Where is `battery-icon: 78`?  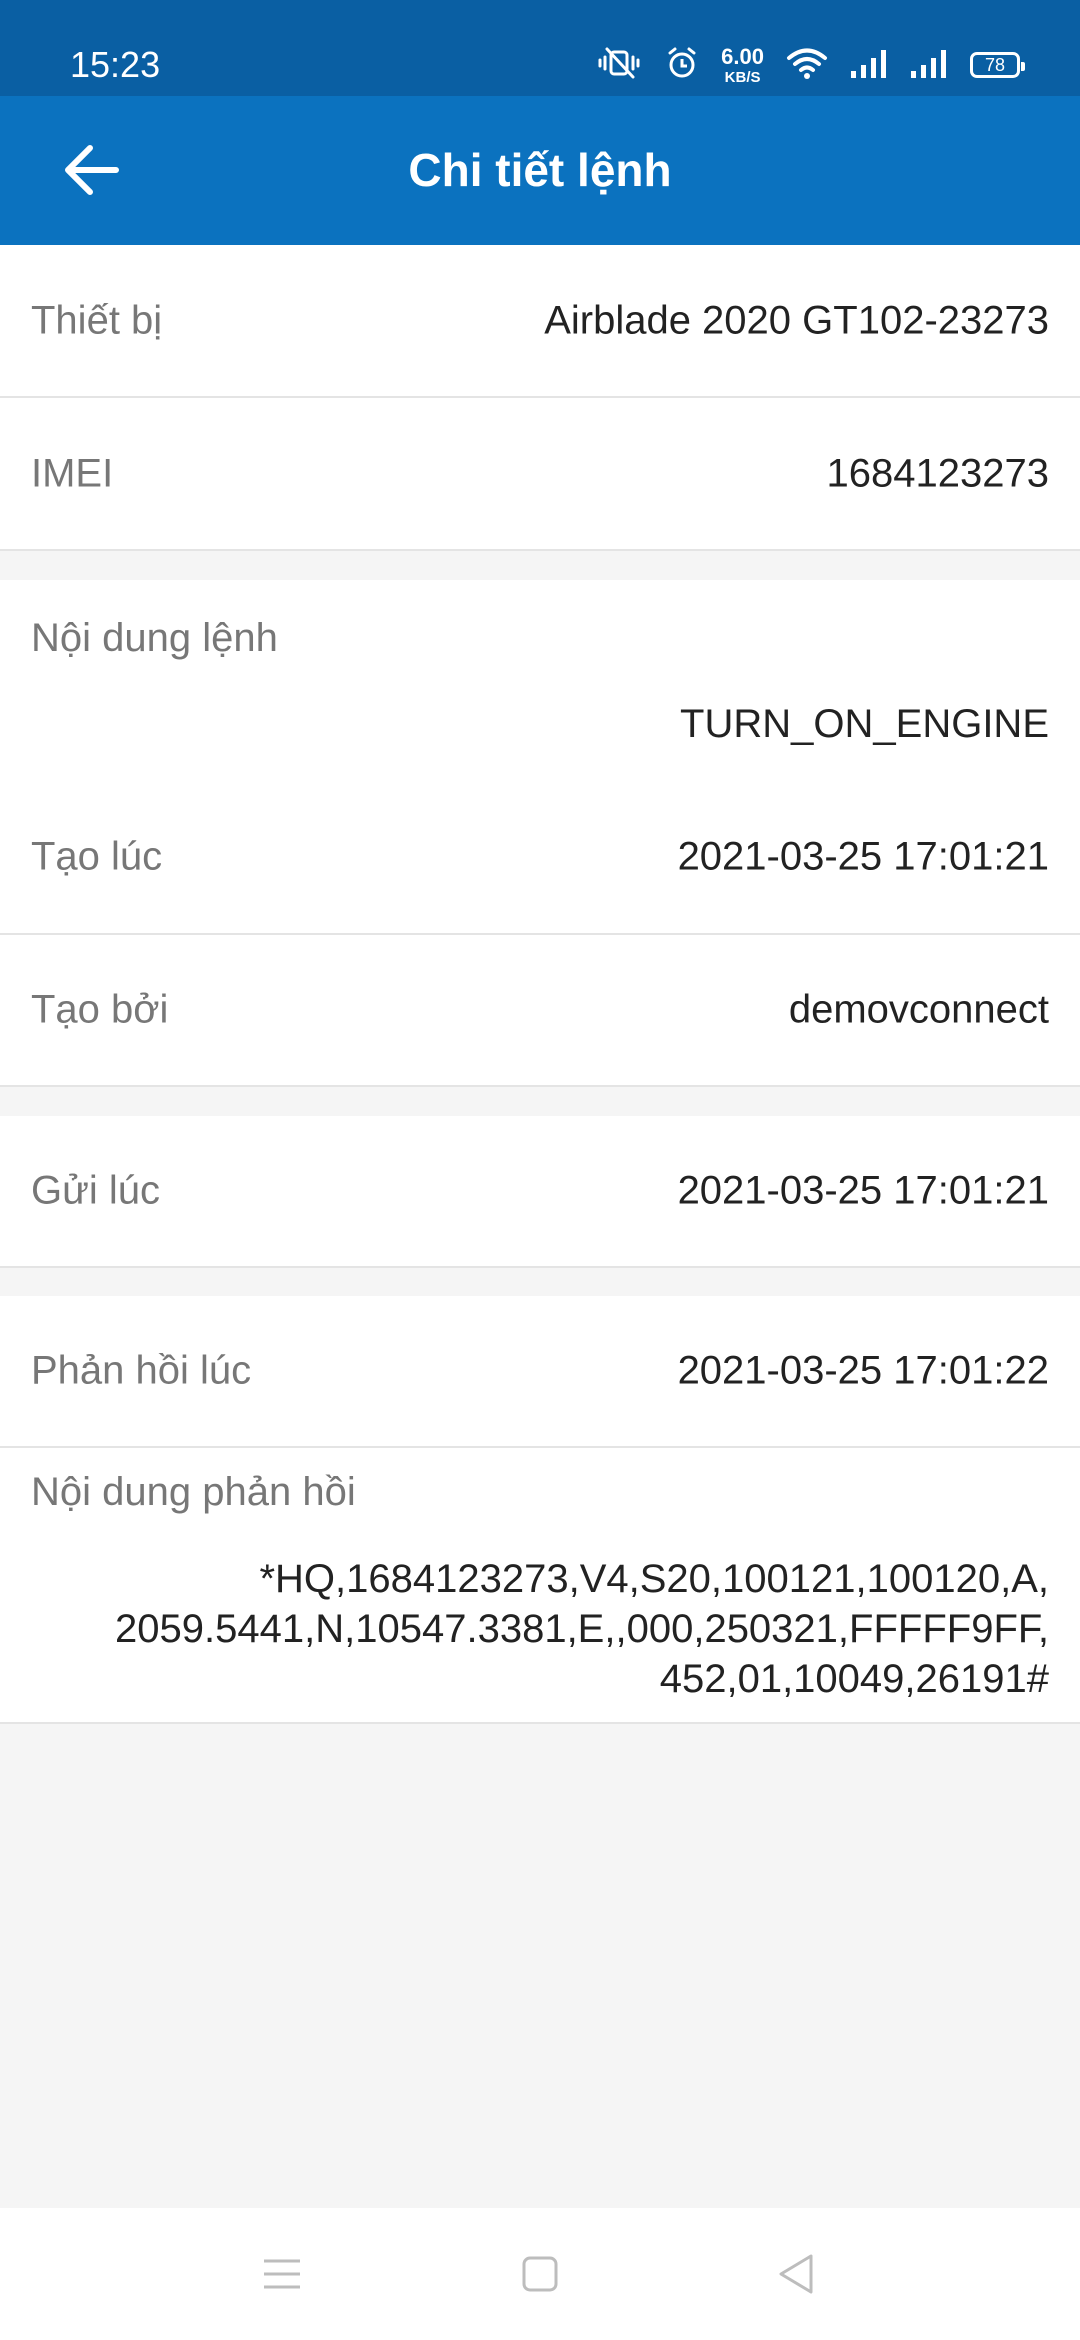
battery-icon: 78 is located at coordinates (997, 65).